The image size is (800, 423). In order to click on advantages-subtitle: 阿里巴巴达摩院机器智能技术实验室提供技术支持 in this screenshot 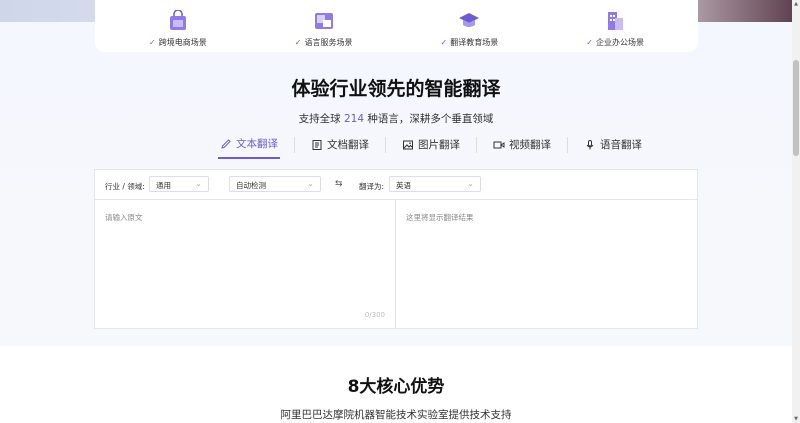, I will do `click(396, 415)`.